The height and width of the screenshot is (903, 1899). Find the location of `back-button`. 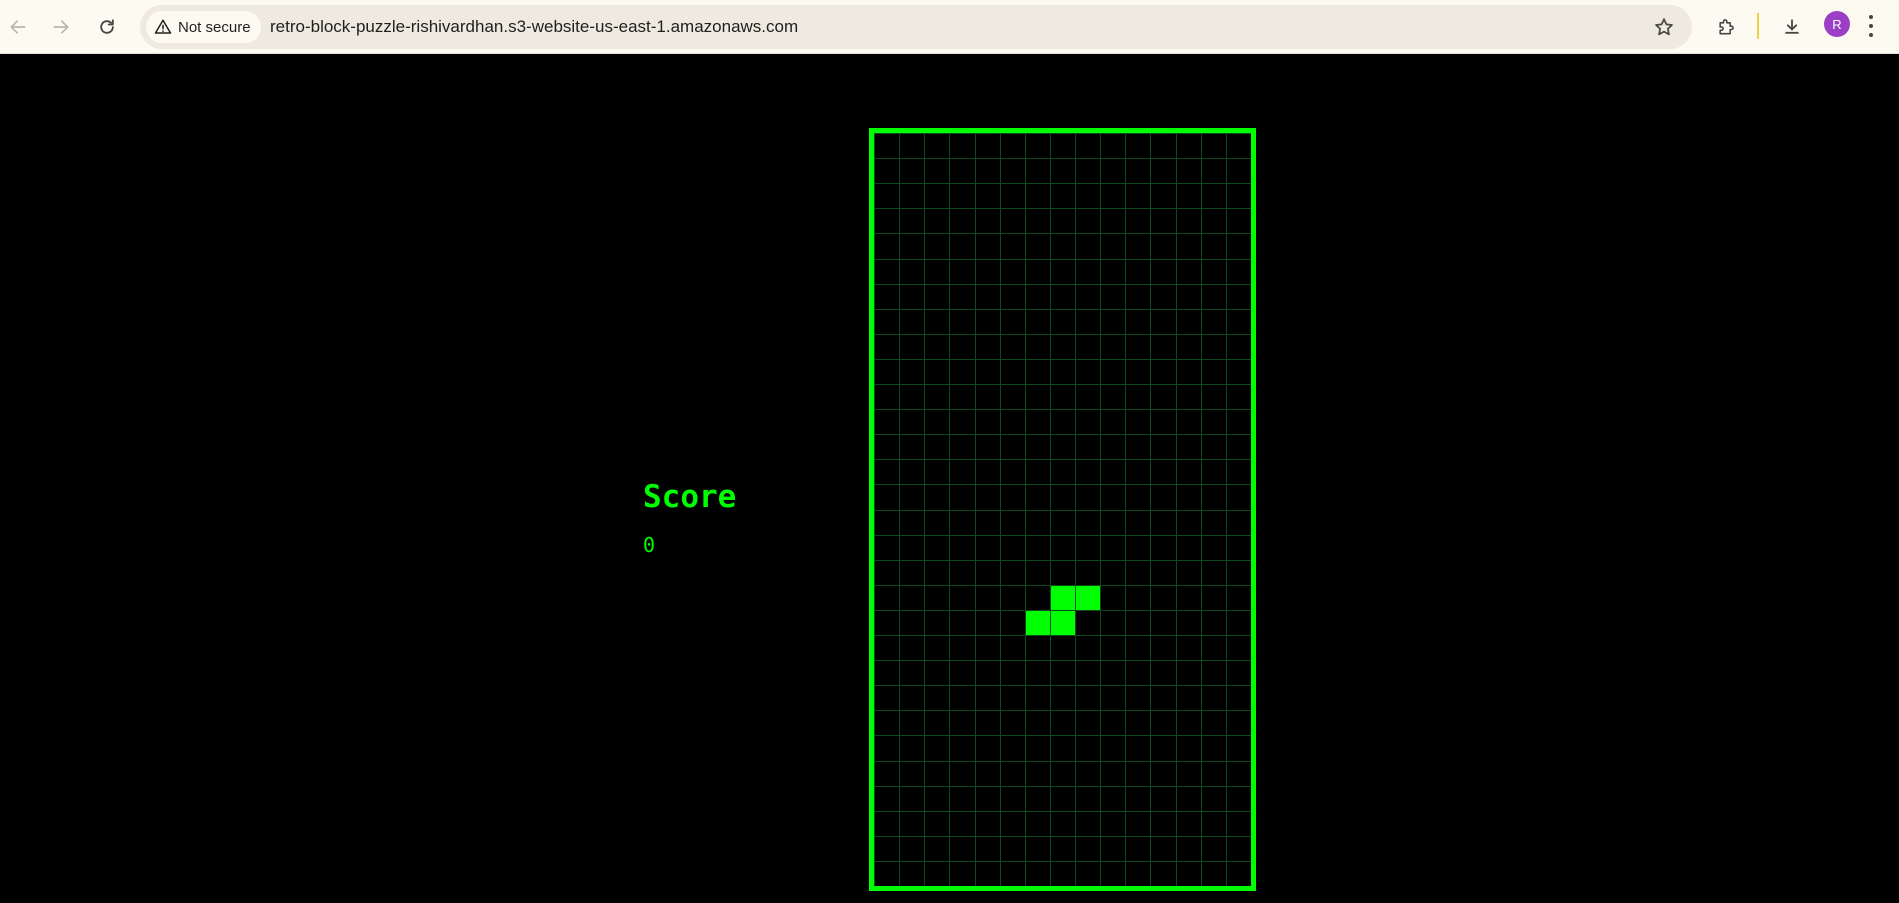

back-button is located at coordinates (18, 27).